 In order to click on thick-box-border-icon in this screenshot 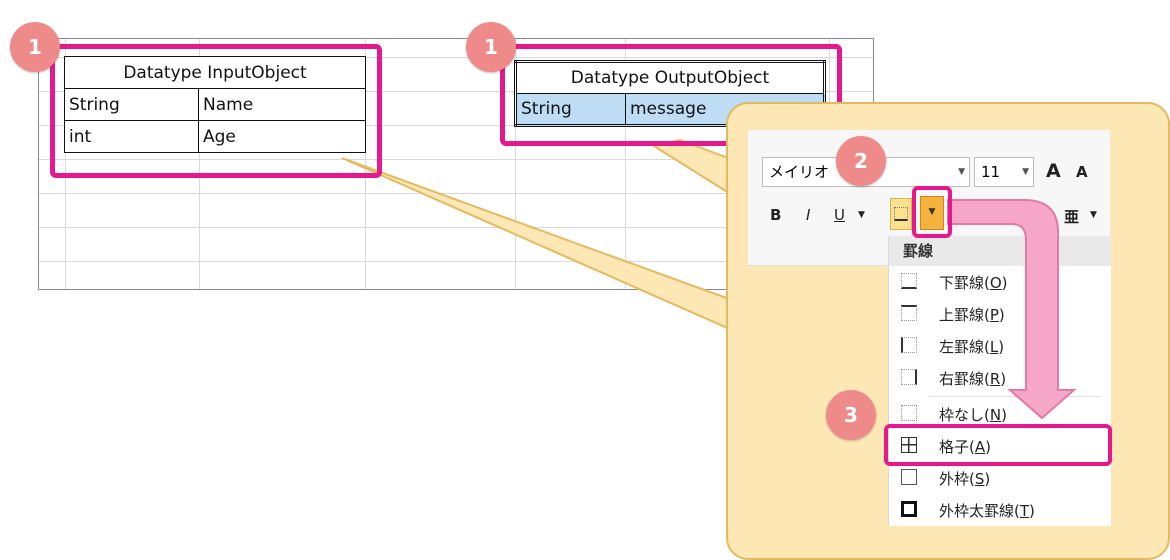, I will do `click(909, 509)`.